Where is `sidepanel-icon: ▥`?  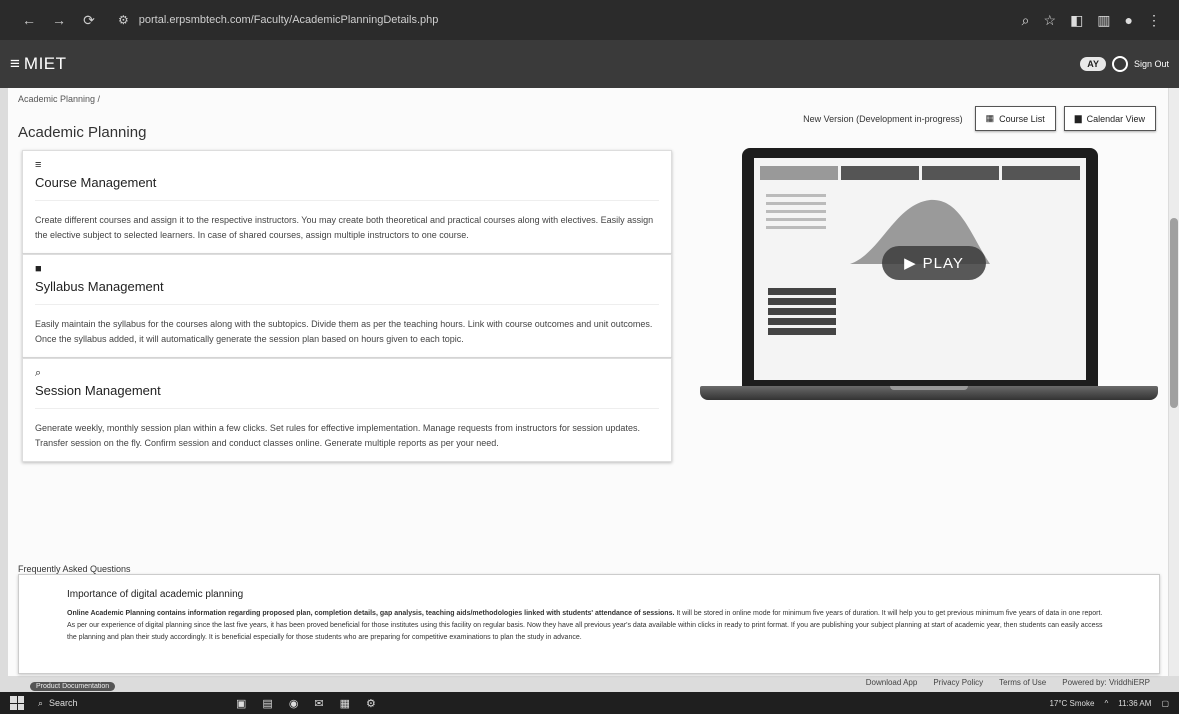 sidepanel-icon: ▥ is located at coordinates (1103, 20).